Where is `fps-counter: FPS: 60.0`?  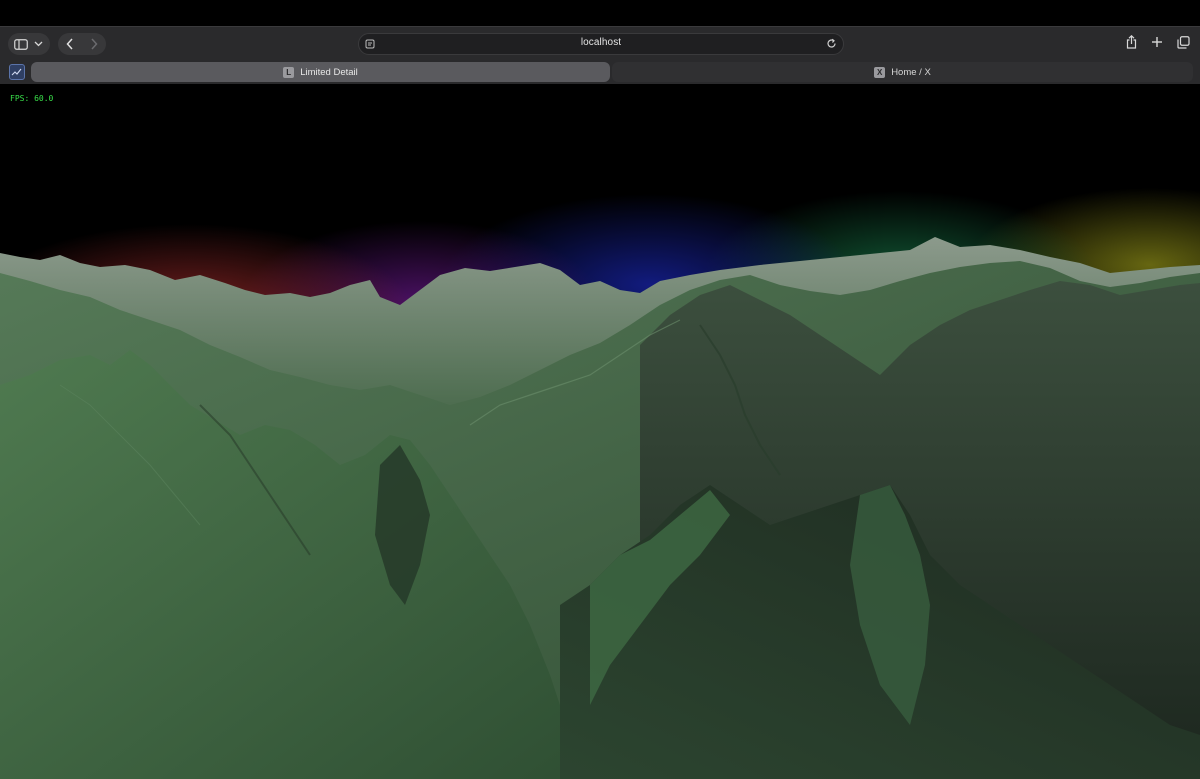
fps-counter: FPS: 60.0 is located at coordinates (32, 98).